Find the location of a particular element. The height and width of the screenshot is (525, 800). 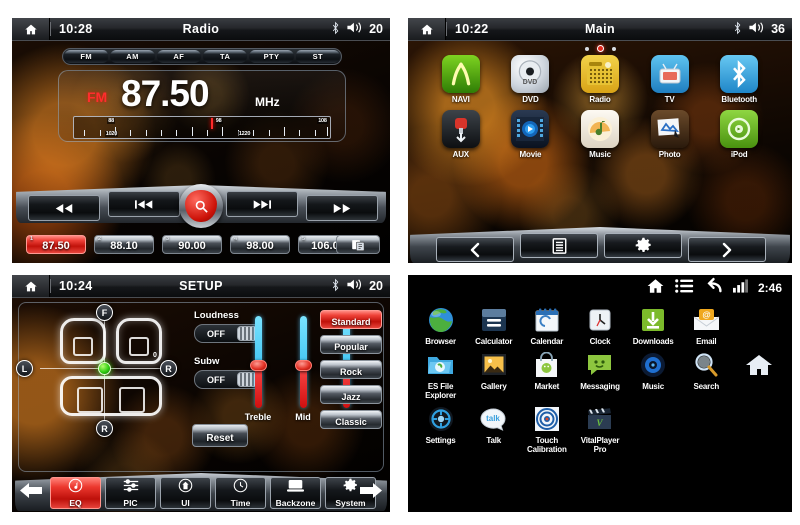

settings-gear-icon is located at coordinates (643, 245).